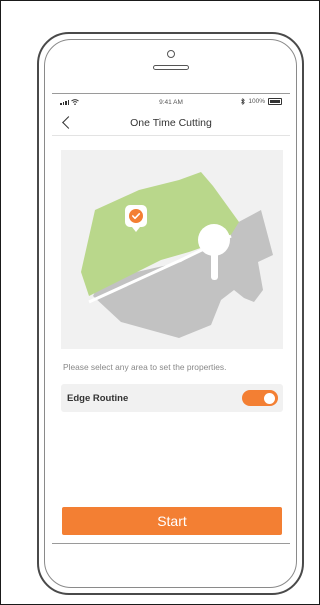 The width and height of the screenshot is (320, 605). What do you see at coordinates (98, 398) in the screenshot?
I see `edge-routine-label: Edge Routine` at bounding box center [98, 398].